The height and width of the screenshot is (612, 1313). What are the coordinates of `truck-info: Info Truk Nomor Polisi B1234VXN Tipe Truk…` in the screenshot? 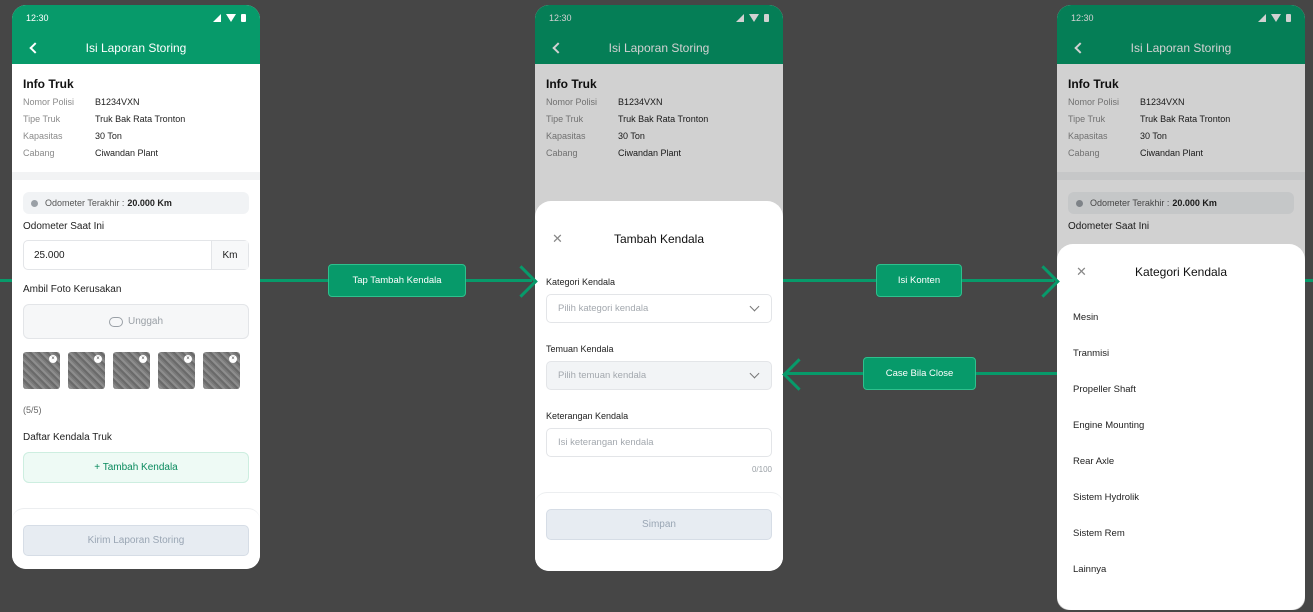 It's located at (136, 111).